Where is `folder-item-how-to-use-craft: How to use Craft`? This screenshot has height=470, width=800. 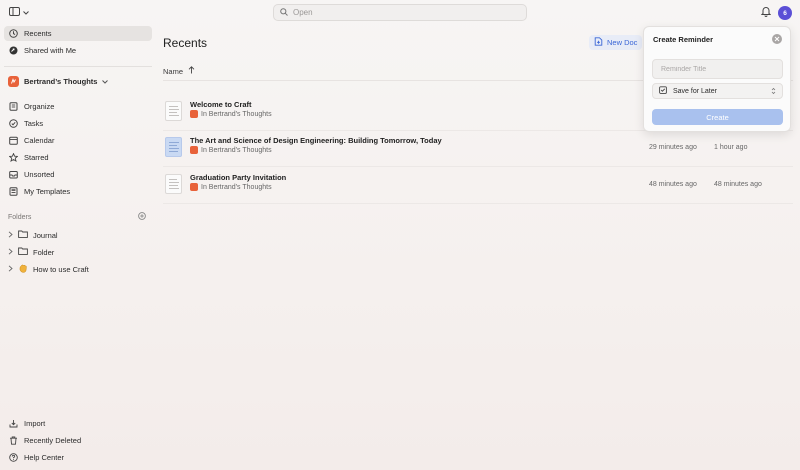 folder-item-how-to-use-craft: How to use Craft is located at coordinates (48, 269).